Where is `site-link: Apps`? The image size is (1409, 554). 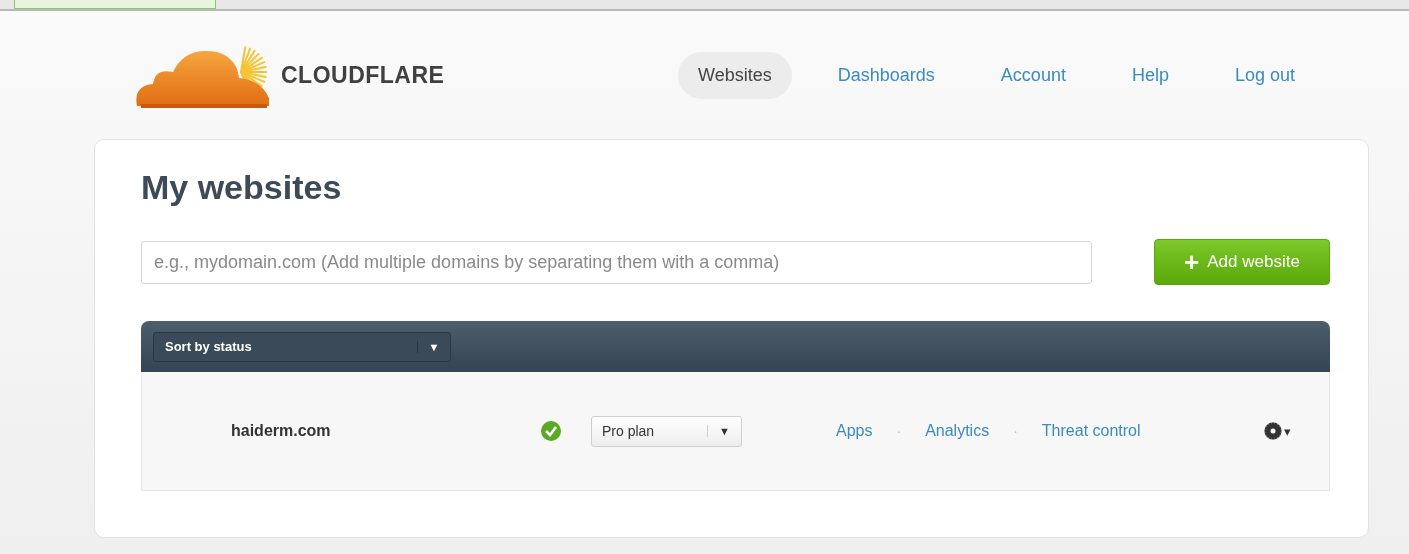
site-link: Apps is located at coordinates (854, 431).